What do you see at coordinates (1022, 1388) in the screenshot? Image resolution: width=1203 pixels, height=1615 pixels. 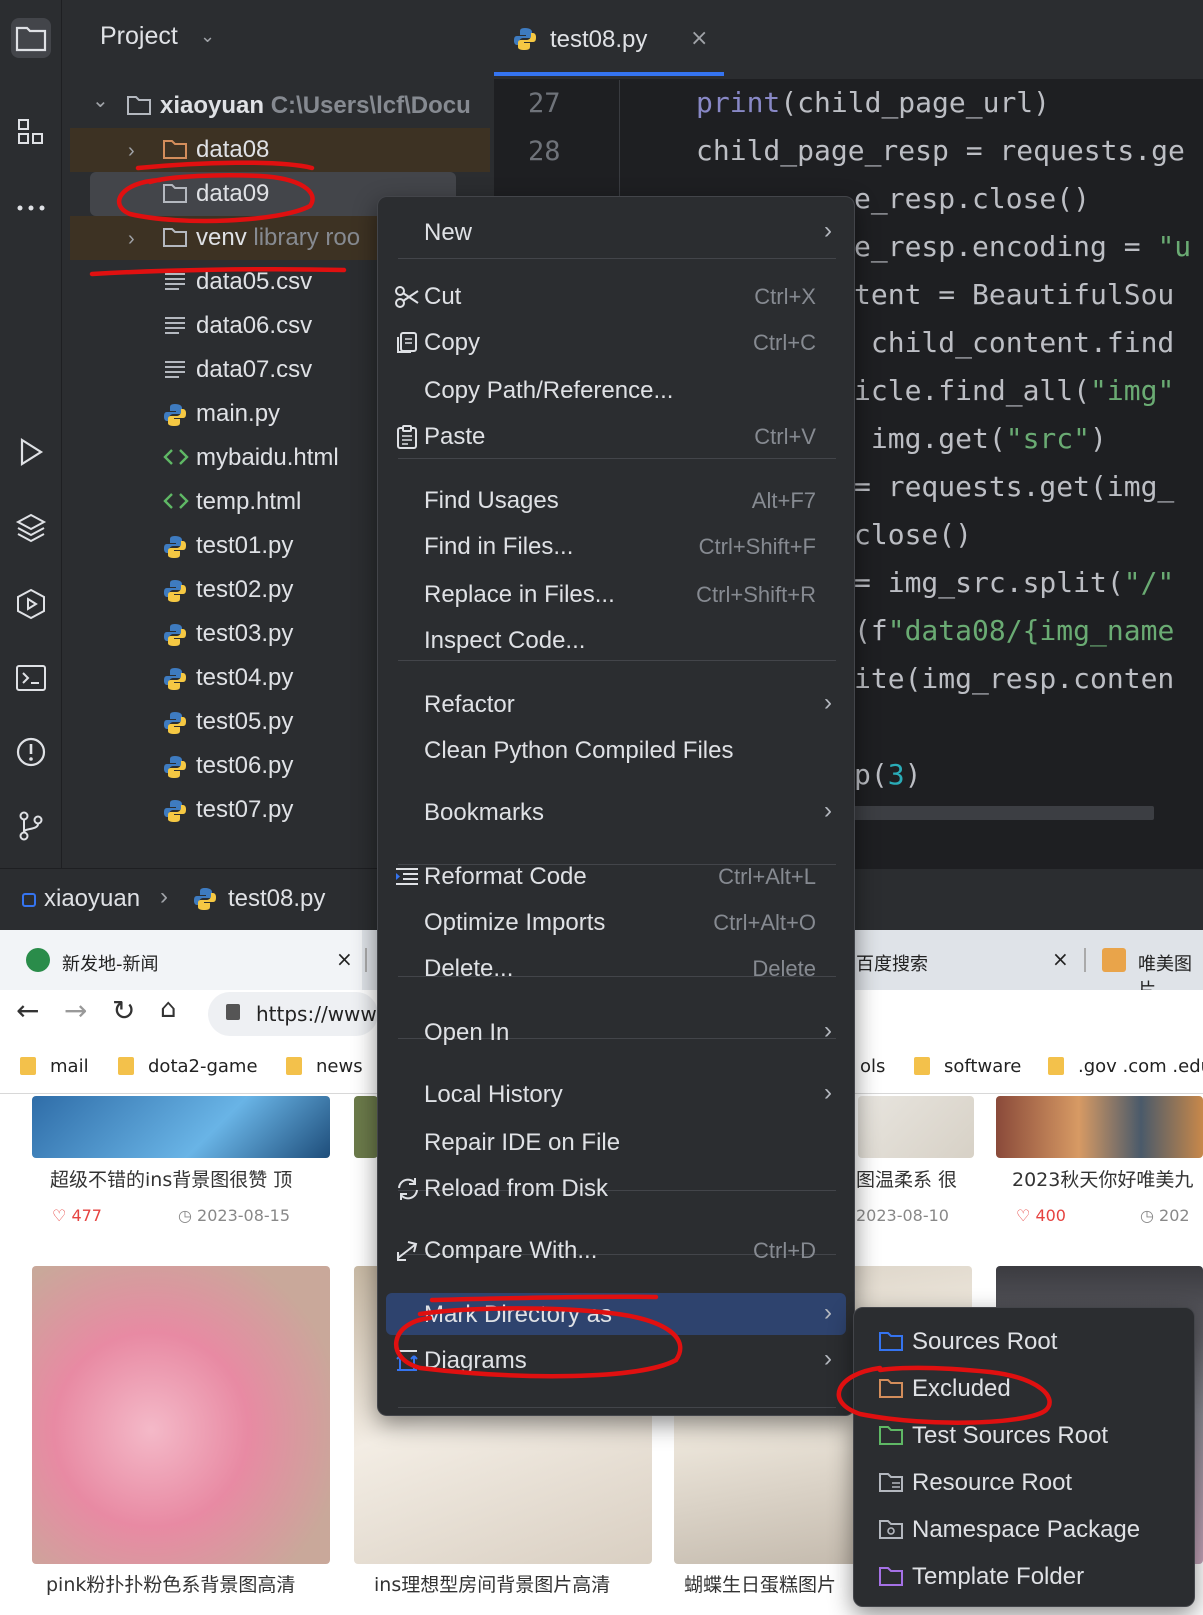 I see `submenu-item-excluded: Excluded` at bounding box center [1022, 1388].